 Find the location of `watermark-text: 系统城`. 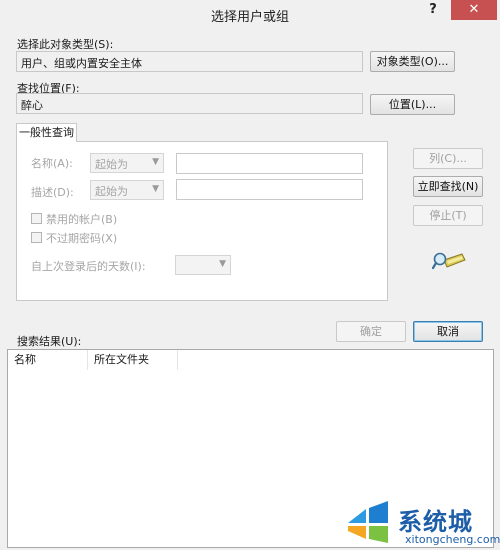

watermark-text: 系统城 is located at coordinates (435, 522).